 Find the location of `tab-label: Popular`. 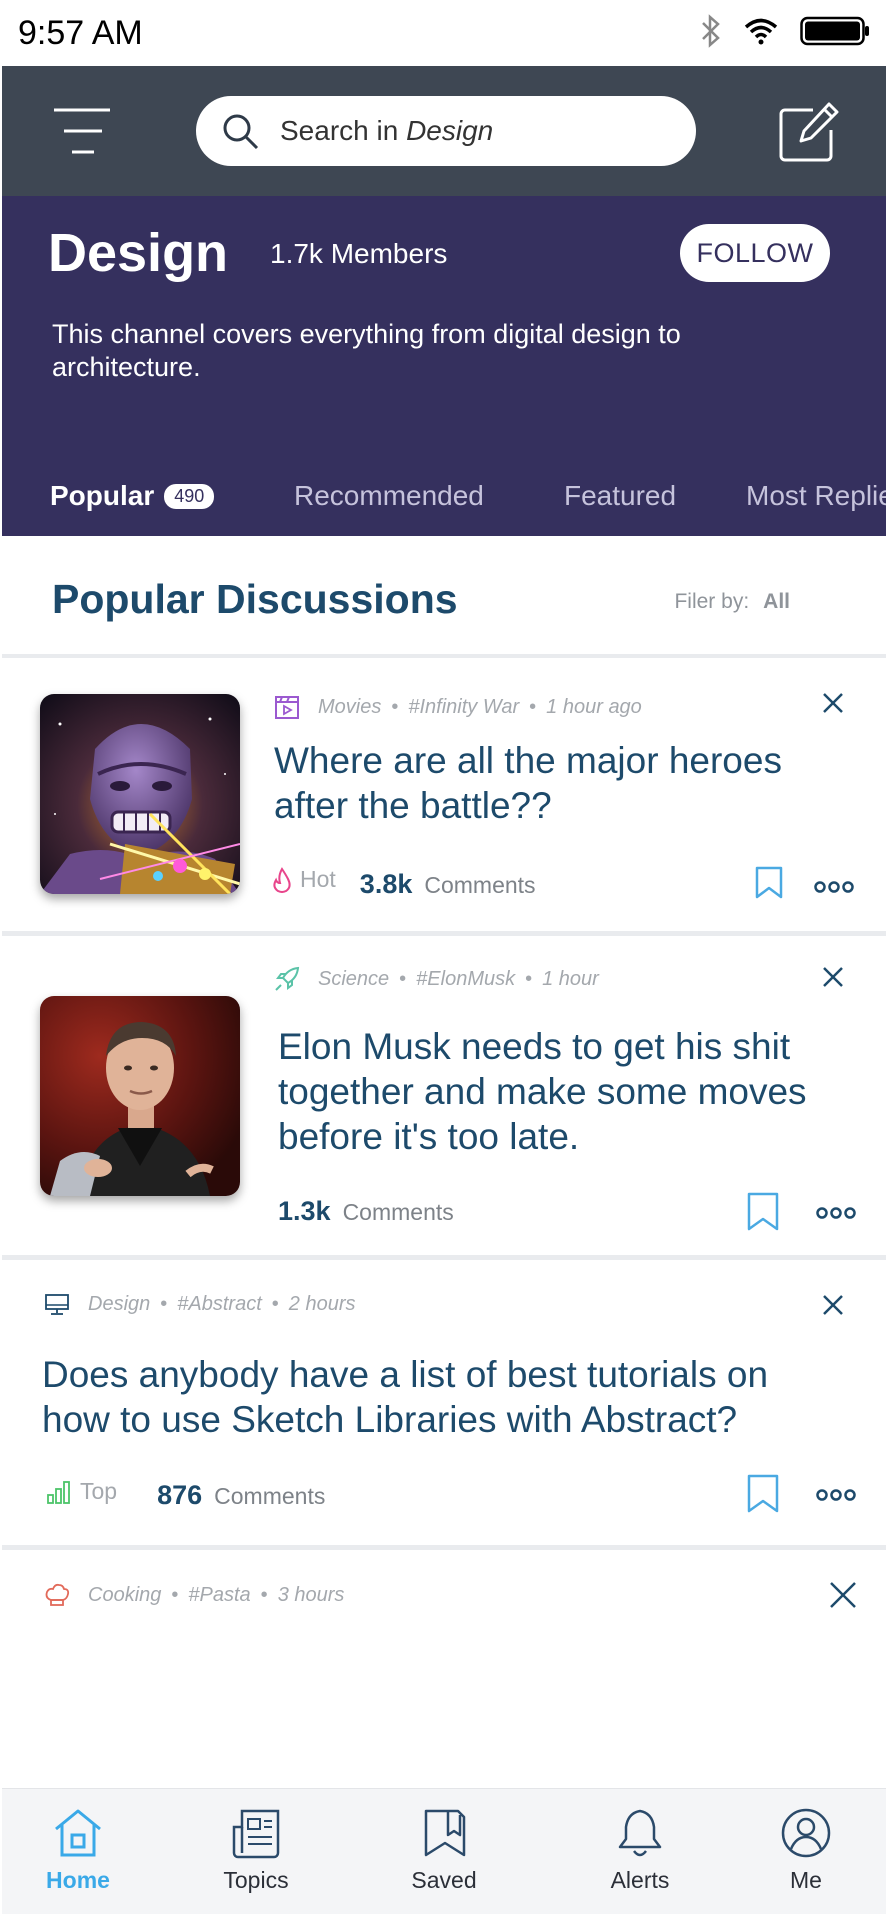

tab-label: Popular is located at coordinates (102, 495).